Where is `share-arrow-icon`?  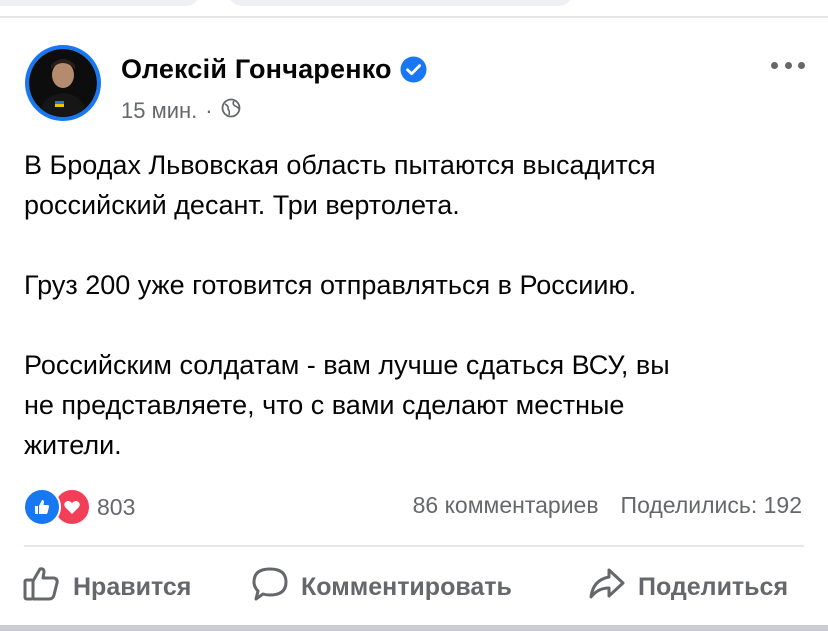
share-arrow-icon is located at coordinates (613, 587).